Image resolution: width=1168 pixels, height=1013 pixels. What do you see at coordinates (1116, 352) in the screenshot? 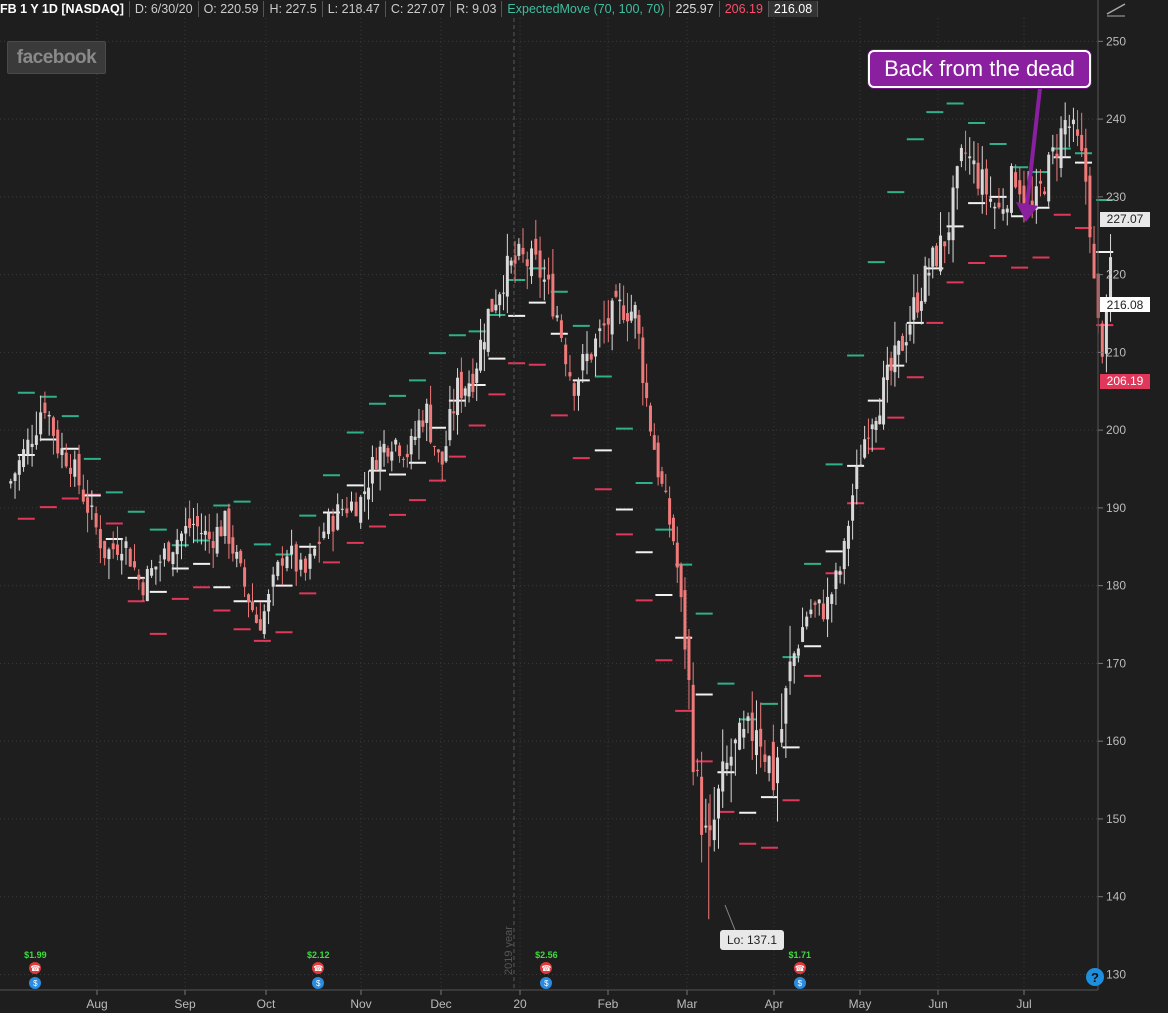
I see `price-tick-label: 210` at bounding box center [1116, 352].